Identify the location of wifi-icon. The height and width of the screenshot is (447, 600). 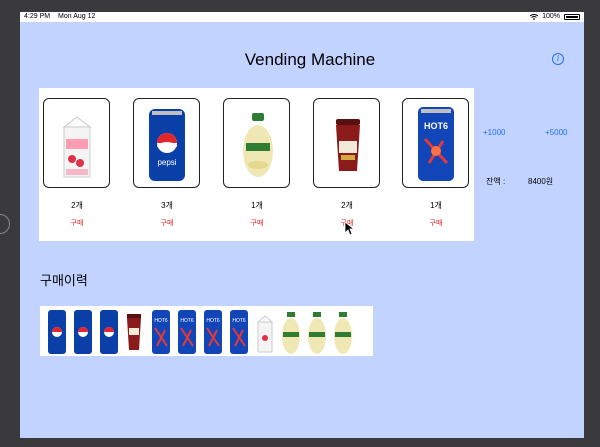
(534, 16).